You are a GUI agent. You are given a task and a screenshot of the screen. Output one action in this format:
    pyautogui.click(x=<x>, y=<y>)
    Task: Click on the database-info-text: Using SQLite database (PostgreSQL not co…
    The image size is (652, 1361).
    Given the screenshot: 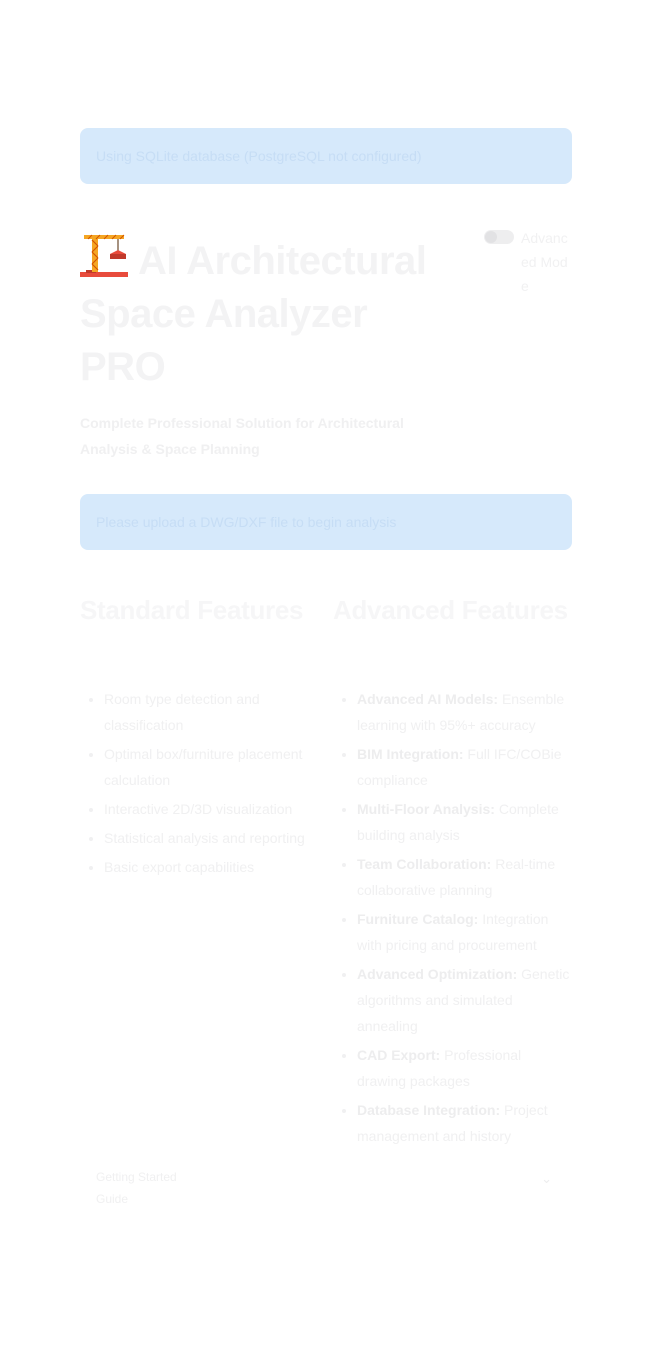 What is the action you would take?
    pyautogui.click(x=259, y=156)
    